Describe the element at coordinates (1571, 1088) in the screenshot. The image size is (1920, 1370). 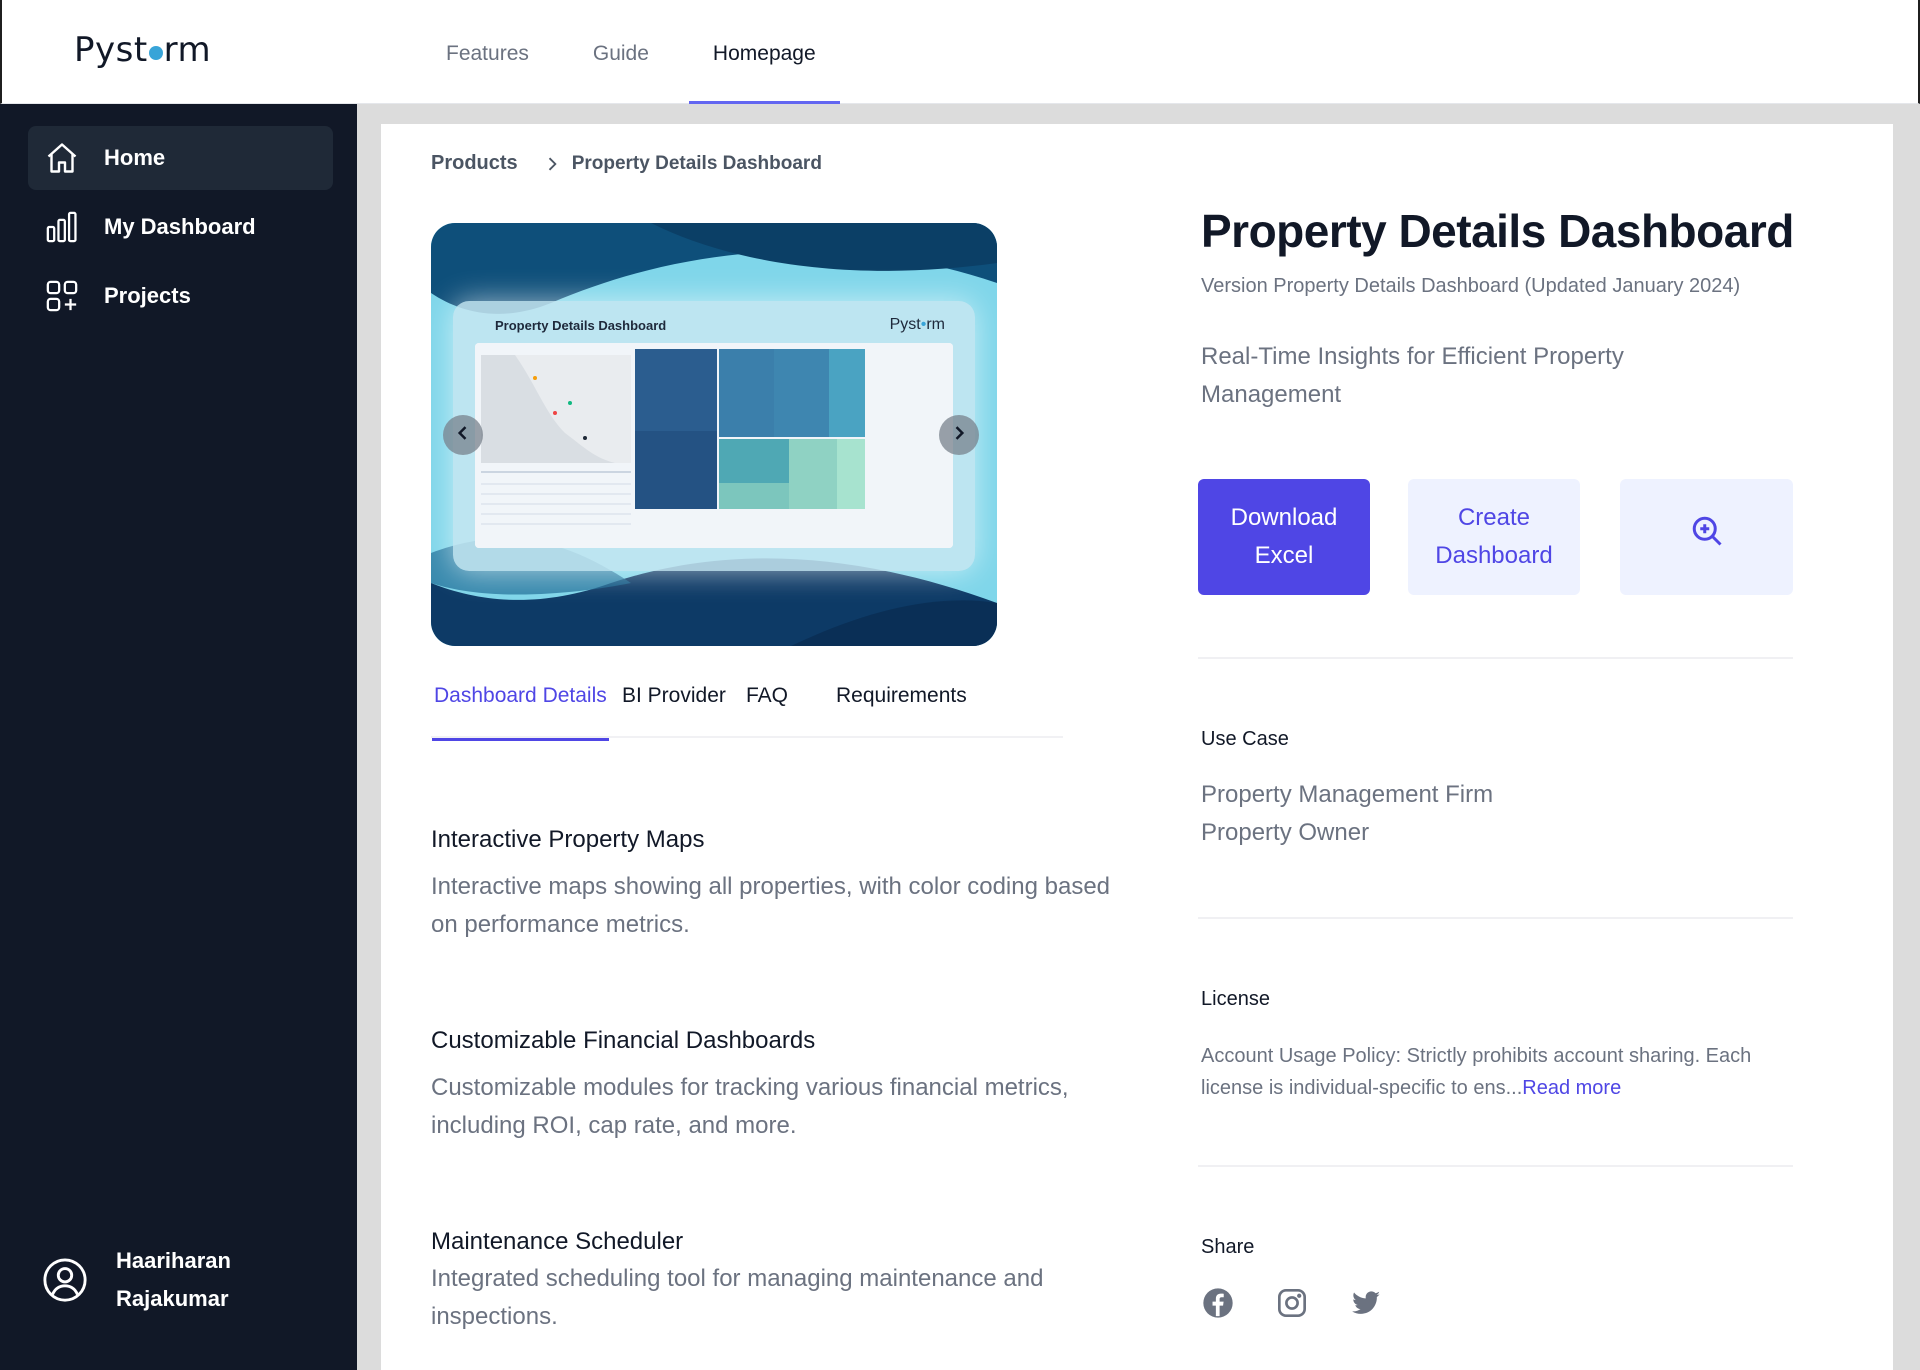
I see `read-more-link: Read more` at that location.